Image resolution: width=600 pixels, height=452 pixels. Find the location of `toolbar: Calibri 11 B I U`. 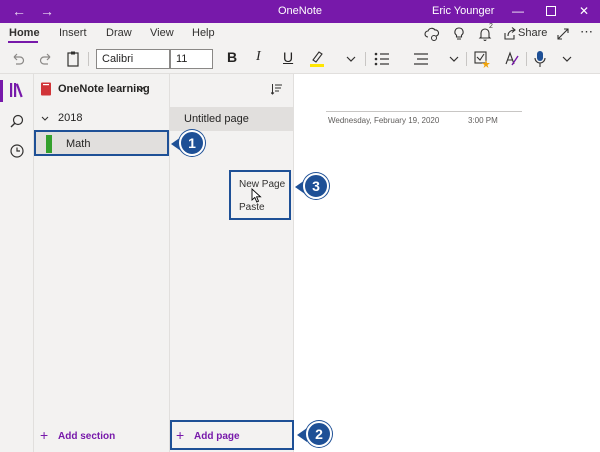

toolbar: Calibri 11 B I U is located at coordinates (300, 59).